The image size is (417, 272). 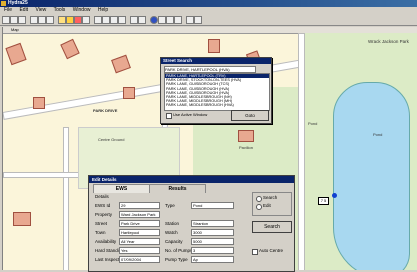 What do you see at coordinates (121, 188) in the screenshot?
I see `tab-ews: EWS` at bounding box center [121, 188].